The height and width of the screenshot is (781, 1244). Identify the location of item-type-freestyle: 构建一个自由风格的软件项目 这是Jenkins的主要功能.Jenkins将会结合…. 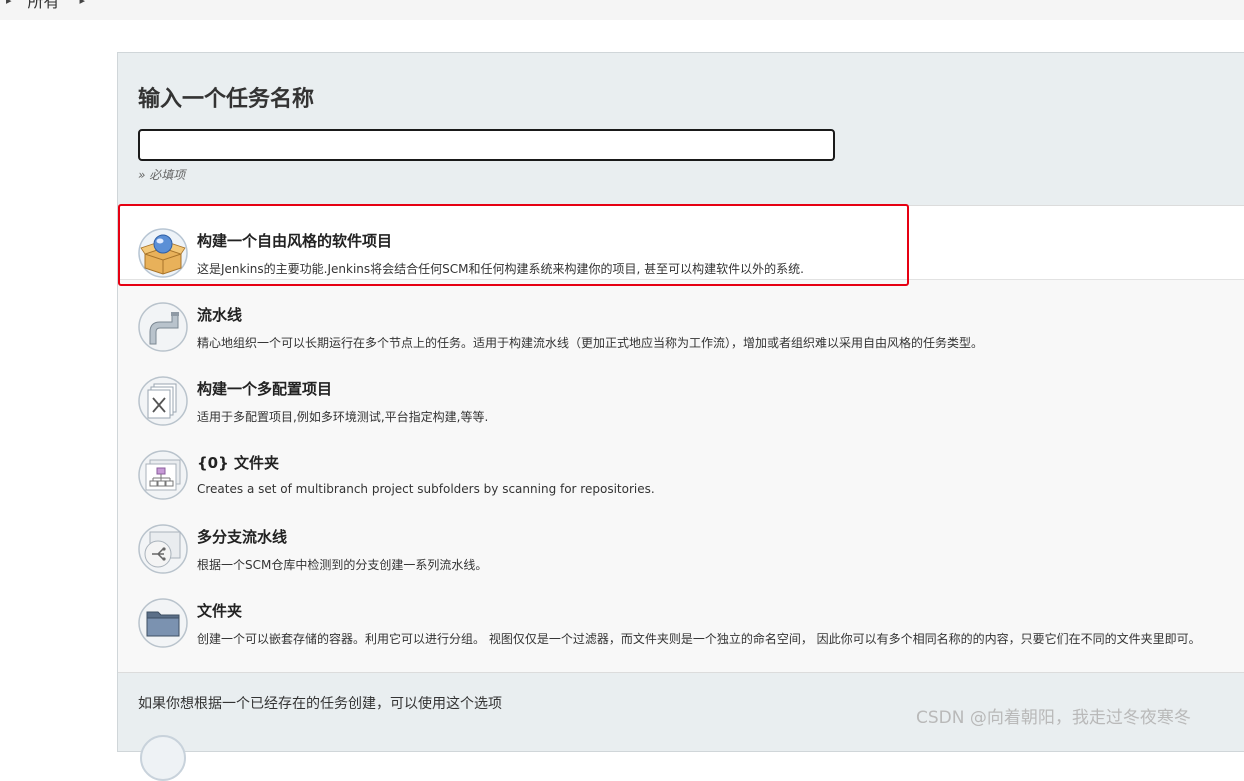
(681, 243).